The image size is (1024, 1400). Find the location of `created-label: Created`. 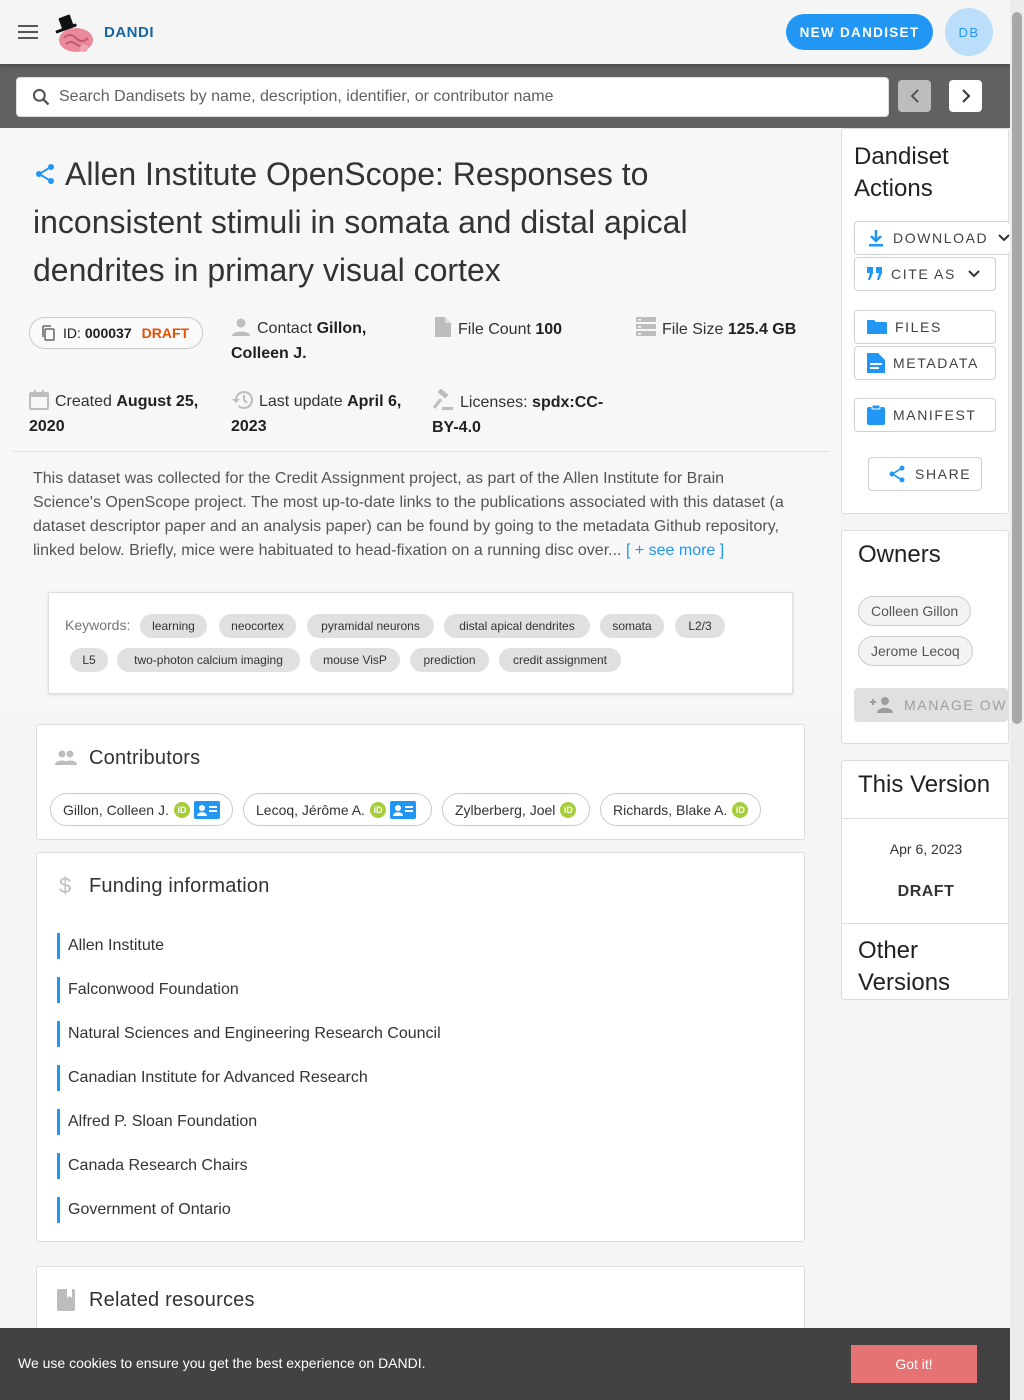

created-label: Created is located at coordinates (83, 401).